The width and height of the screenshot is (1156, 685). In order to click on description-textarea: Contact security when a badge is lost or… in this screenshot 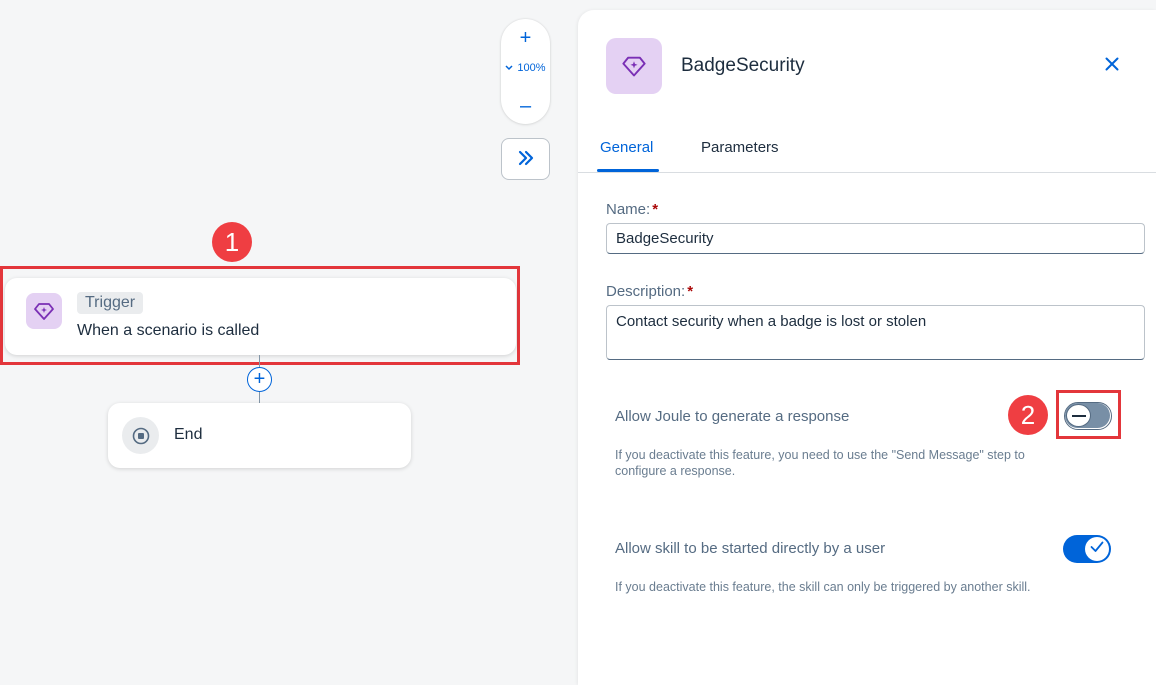, I will do `click(875, 332)`.